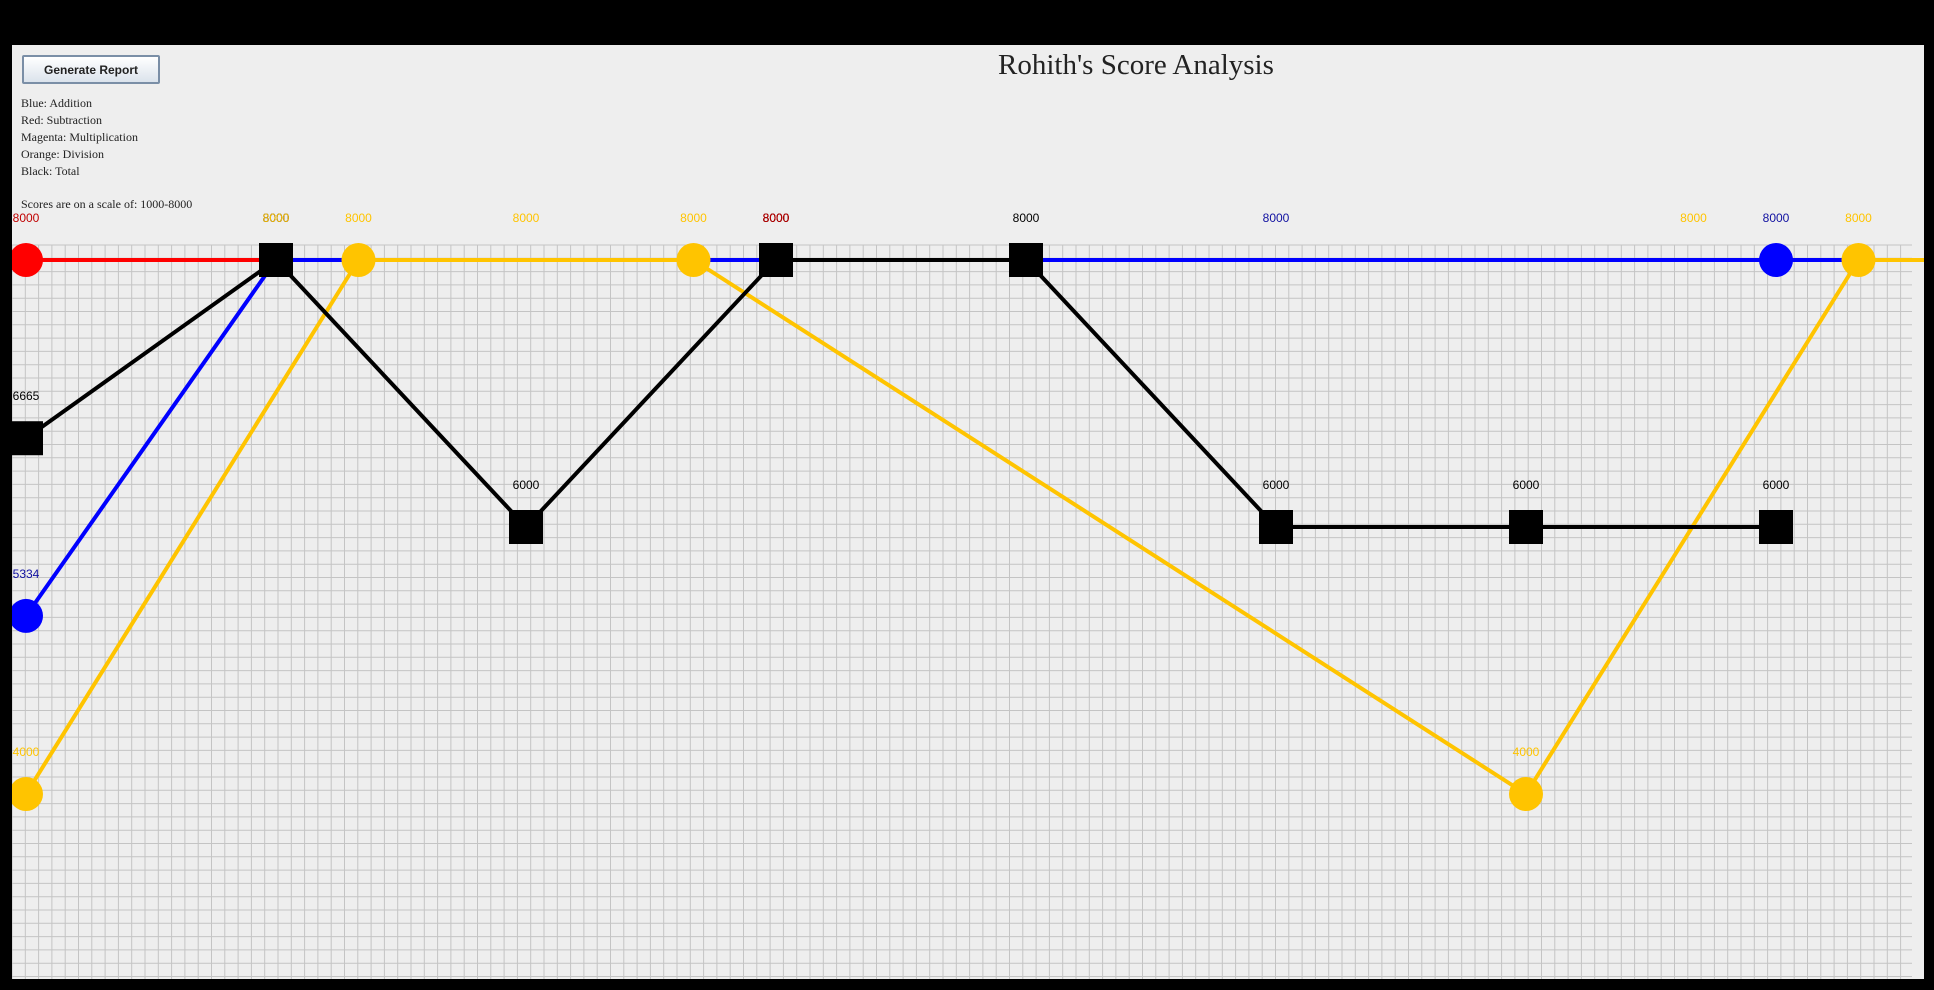 This screenshot has width=1934, height=990. Describe the element at coordinates (57, 103) in the screenshot. I see `legend-item-addition: Blue: Addition` at that location.